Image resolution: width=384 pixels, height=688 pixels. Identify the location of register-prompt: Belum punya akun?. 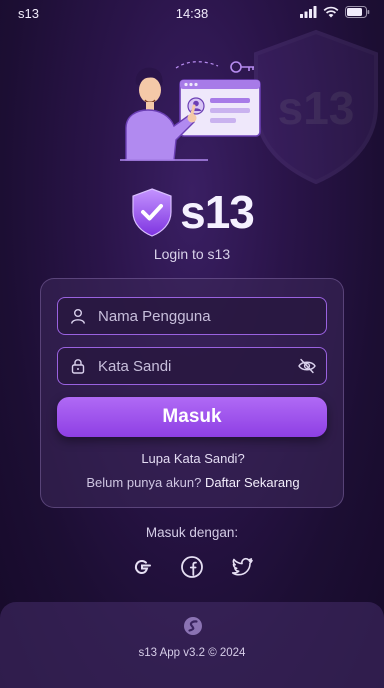
(144, 482).